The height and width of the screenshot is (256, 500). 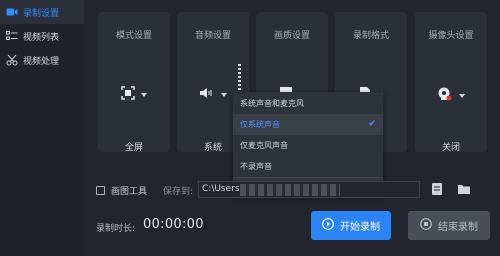 I want to click on start-recording-button: 开始录制, so click(x=351, y=225).